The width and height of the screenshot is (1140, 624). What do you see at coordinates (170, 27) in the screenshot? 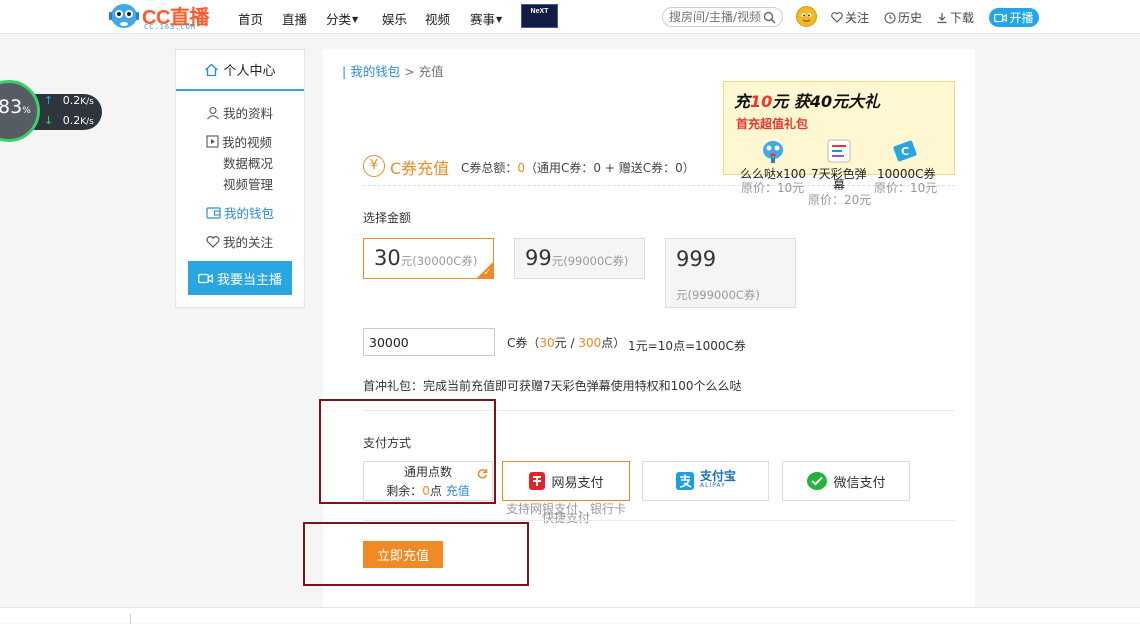
I see `logo-subtext: CC.163.COM` at bounding box center [170, 27].